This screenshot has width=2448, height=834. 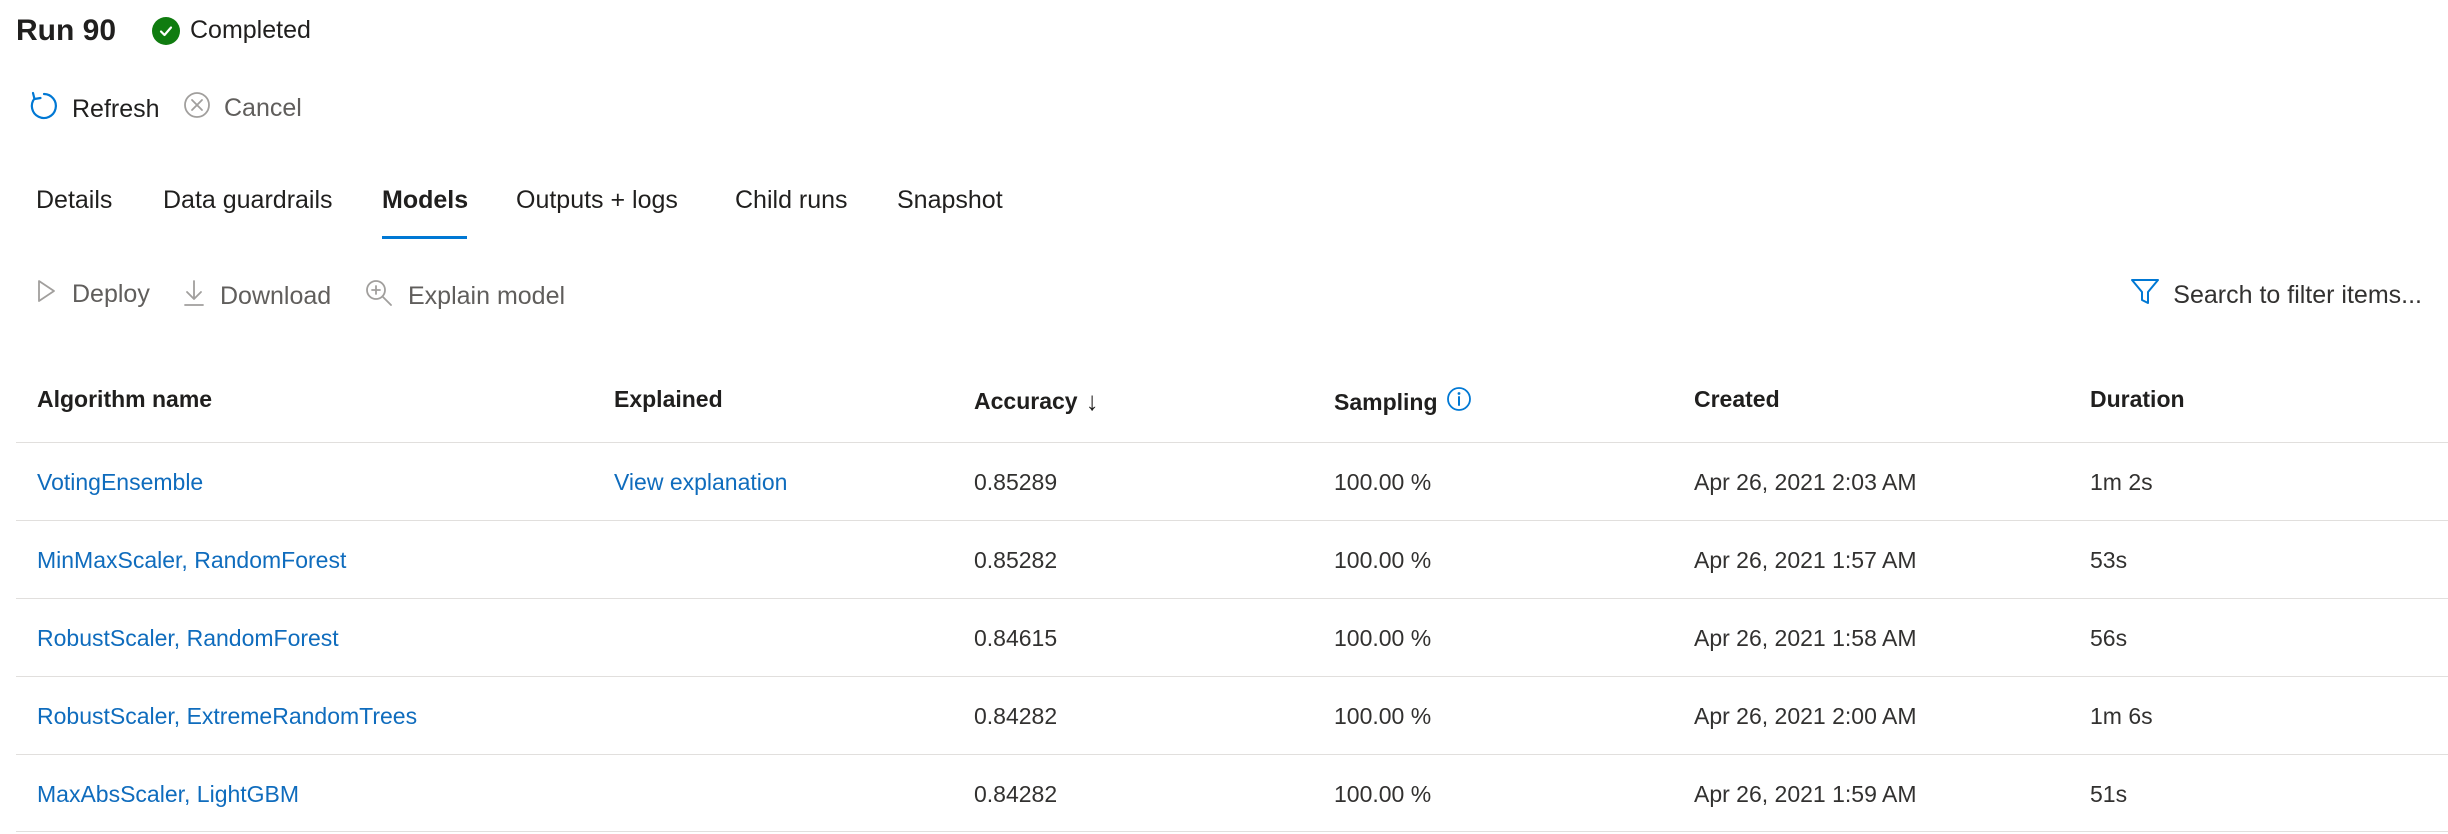 What do you see at coordinates (1805, 638) in the screenshot?
I see `created-value: Apr 26, 2021 1:58 AM` at bounding box center [1805, 638].